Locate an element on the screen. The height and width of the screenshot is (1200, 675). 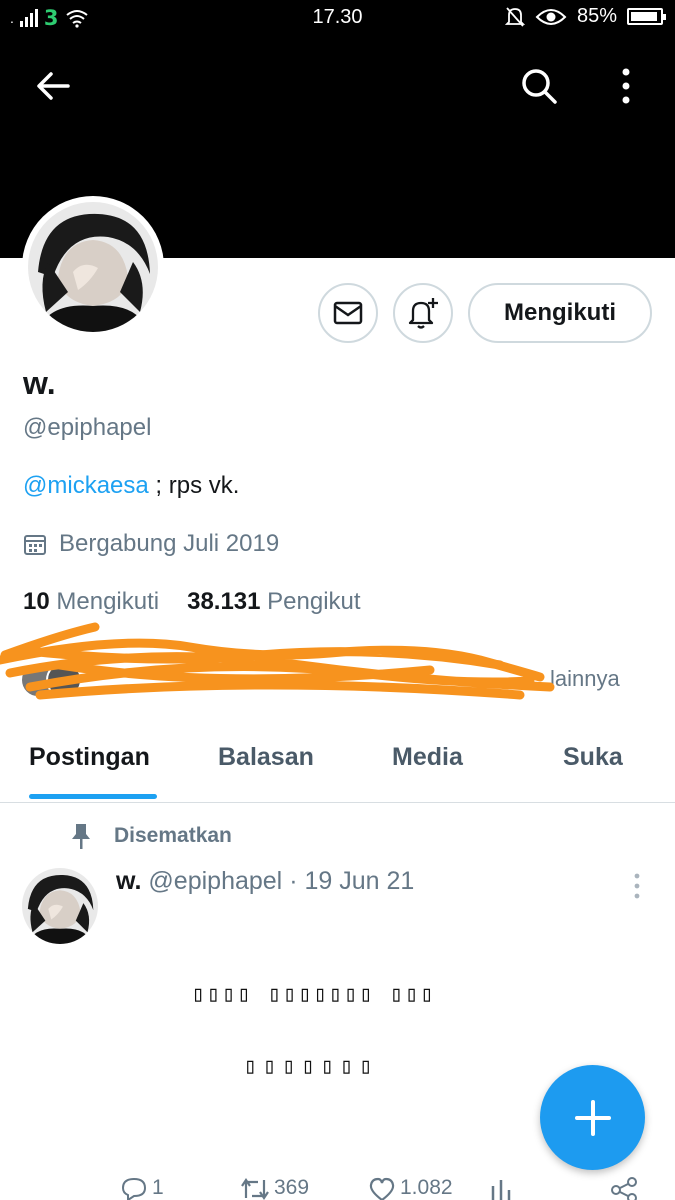
following-button: Mengikuti is located at coordinates (560, 313).